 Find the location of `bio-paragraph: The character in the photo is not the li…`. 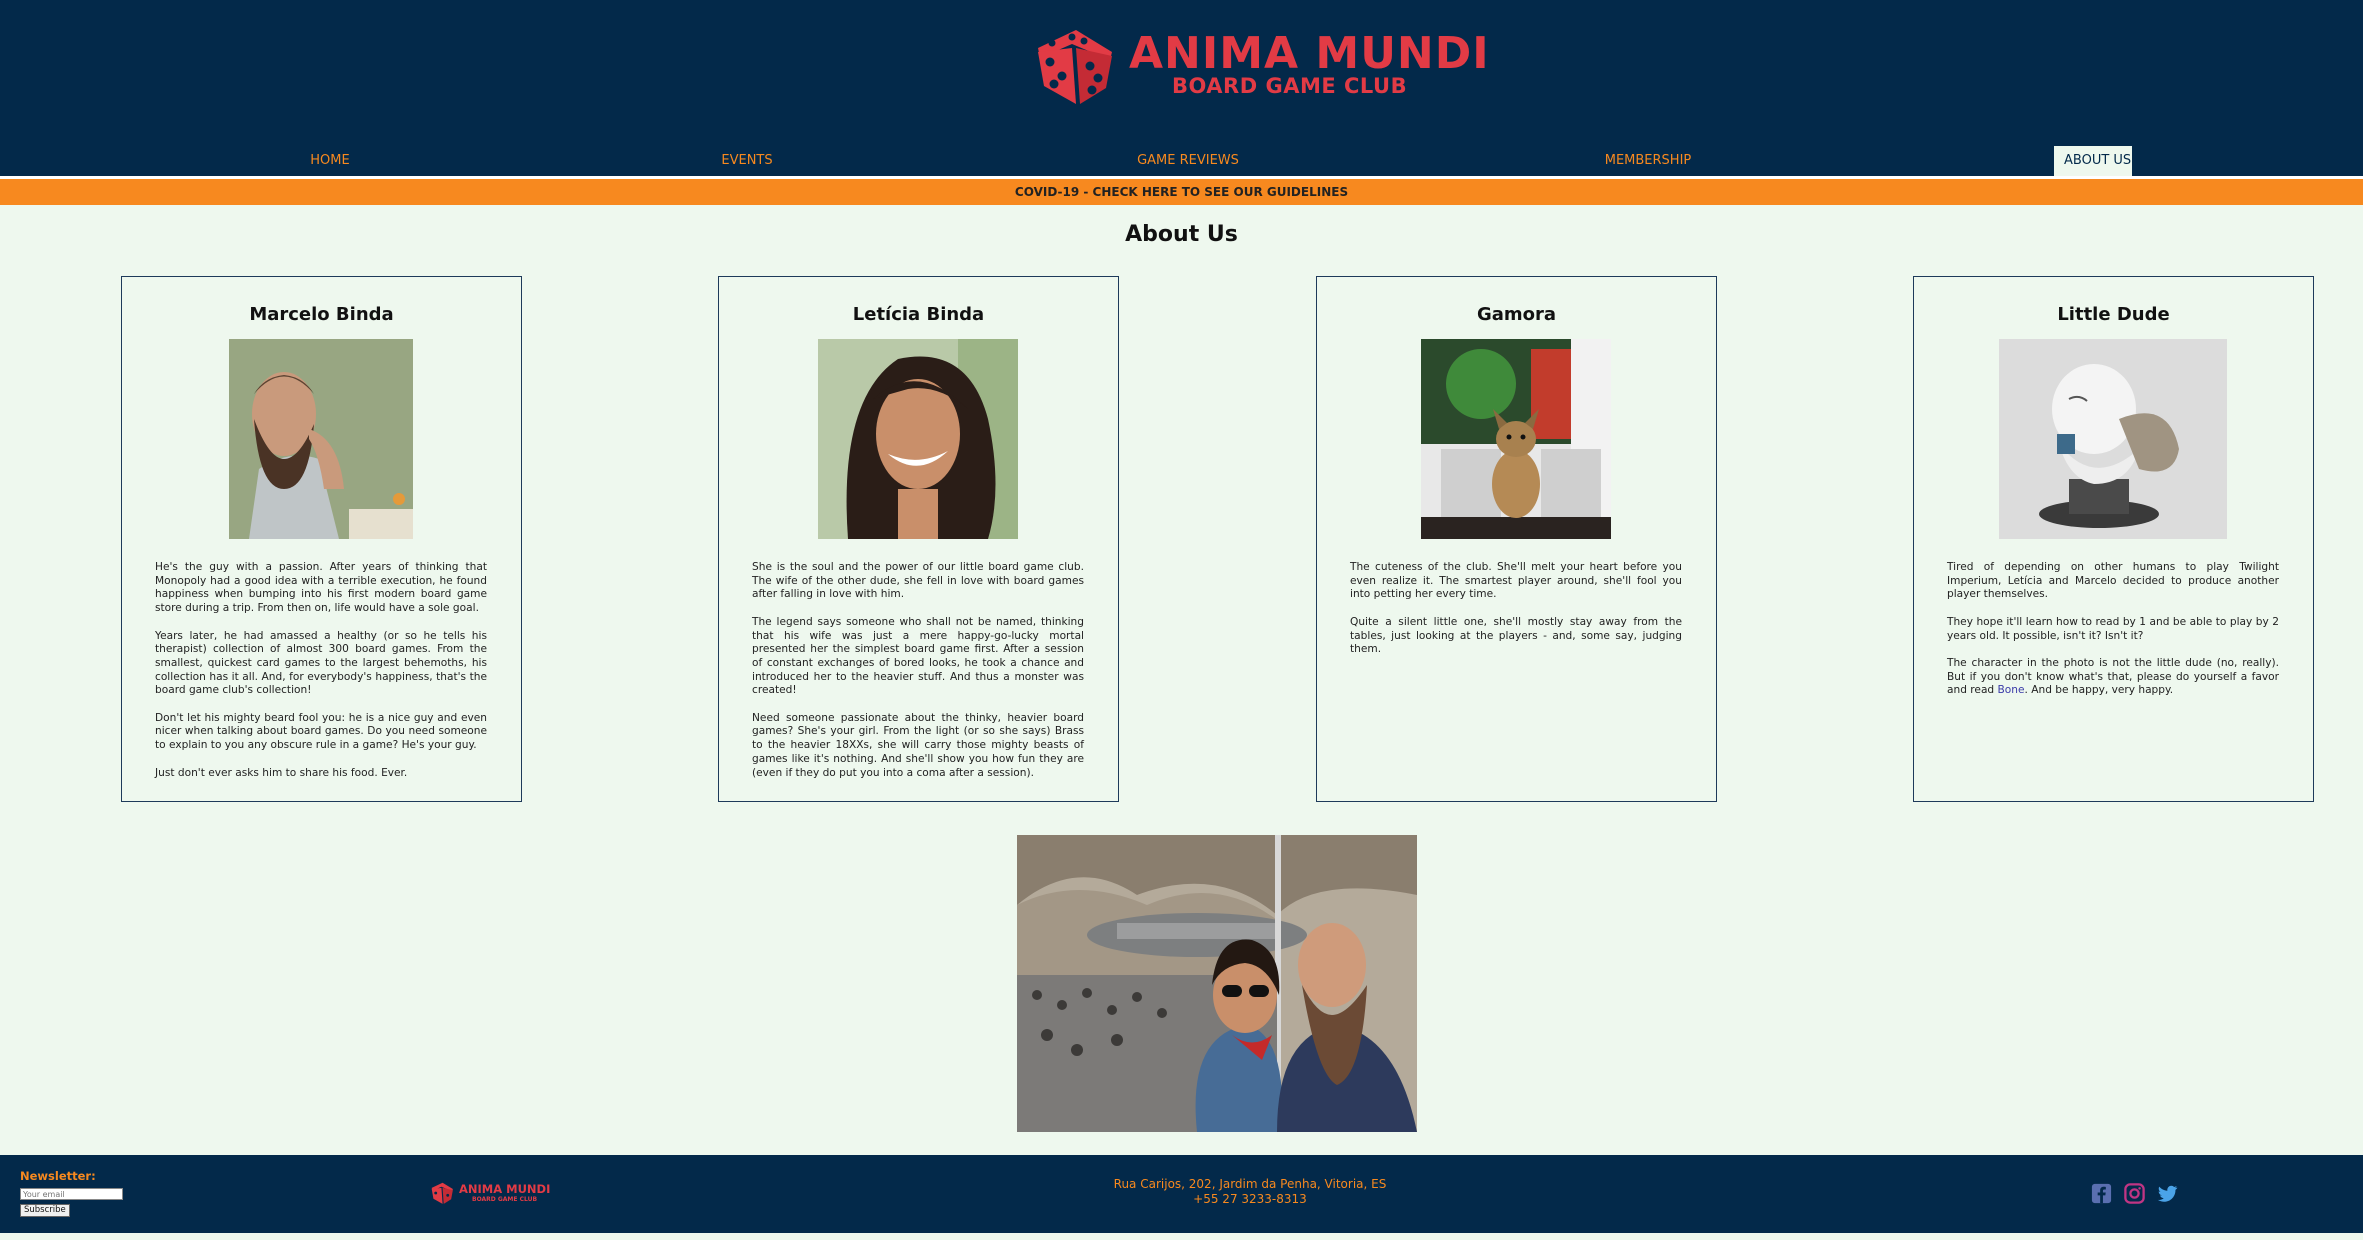

bio-paragraph: The character in the photo is not the li… is located at coordinates (2113, 677).